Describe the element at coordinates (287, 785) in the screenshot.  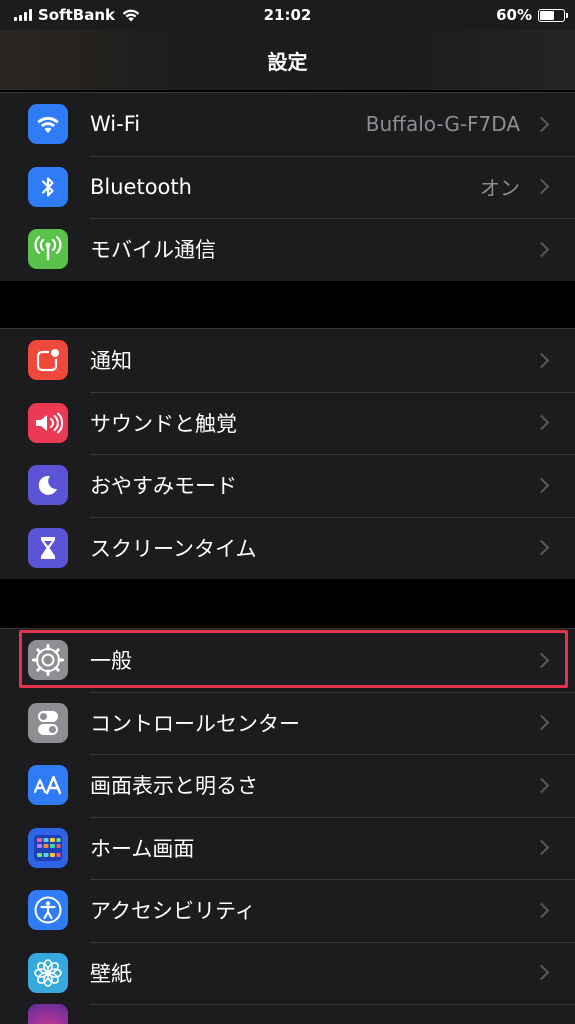
I see `settings-row-display: 画面表示と明るさ` at that location.